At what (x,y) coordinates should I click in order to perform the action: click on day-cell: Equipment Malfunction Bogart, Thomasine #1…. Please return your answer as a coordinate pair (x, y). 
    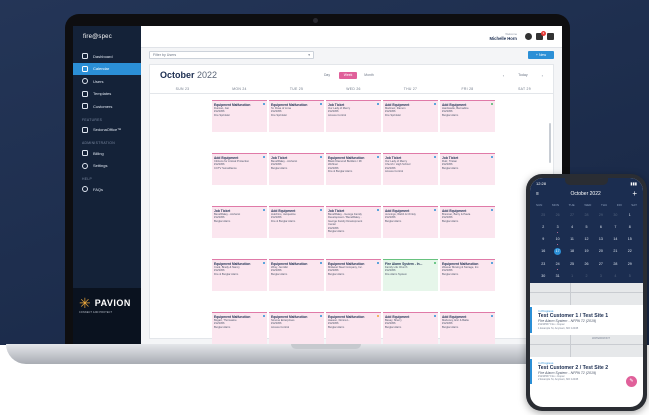
    Looking at the image, I should click on (239, 328).